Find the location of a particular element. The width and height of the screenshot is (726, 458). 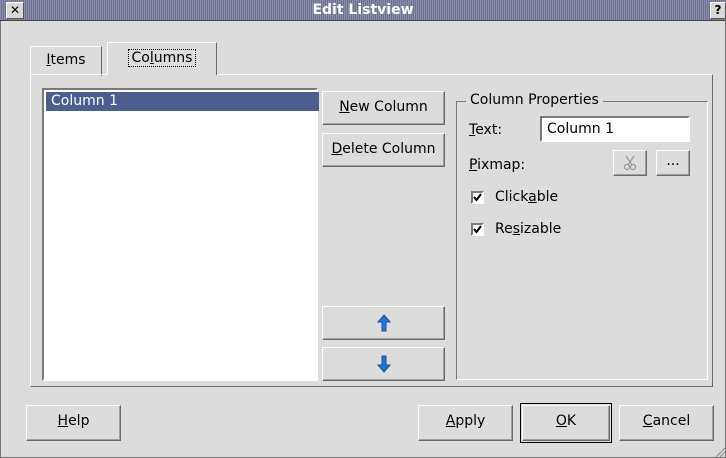

close-icon: ✕ is located at coordinates (15, 10).